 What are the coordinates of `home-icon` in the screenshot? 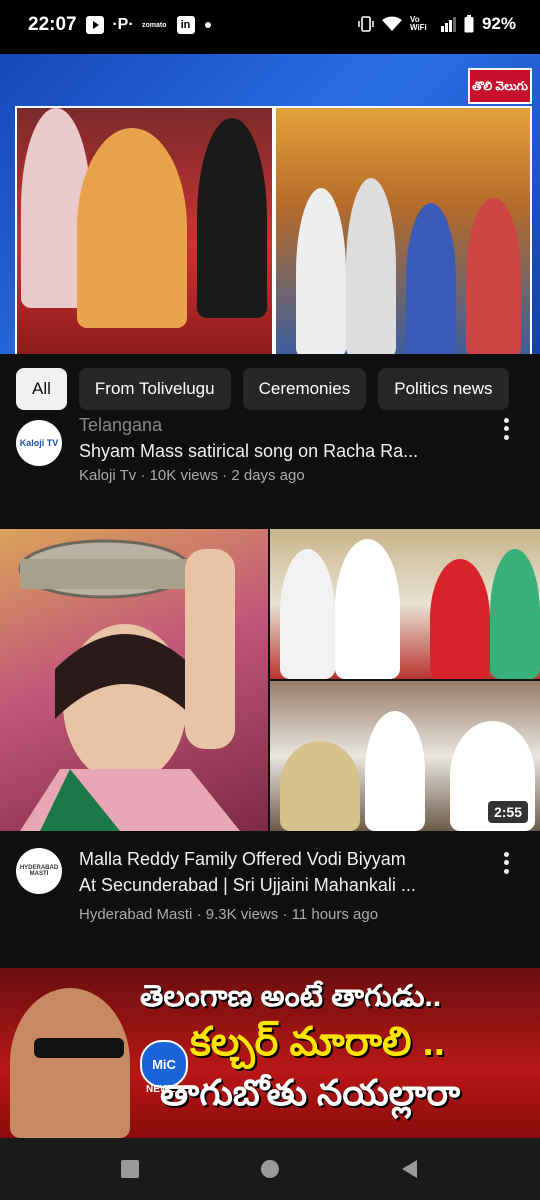 It's located at (270, 1169).